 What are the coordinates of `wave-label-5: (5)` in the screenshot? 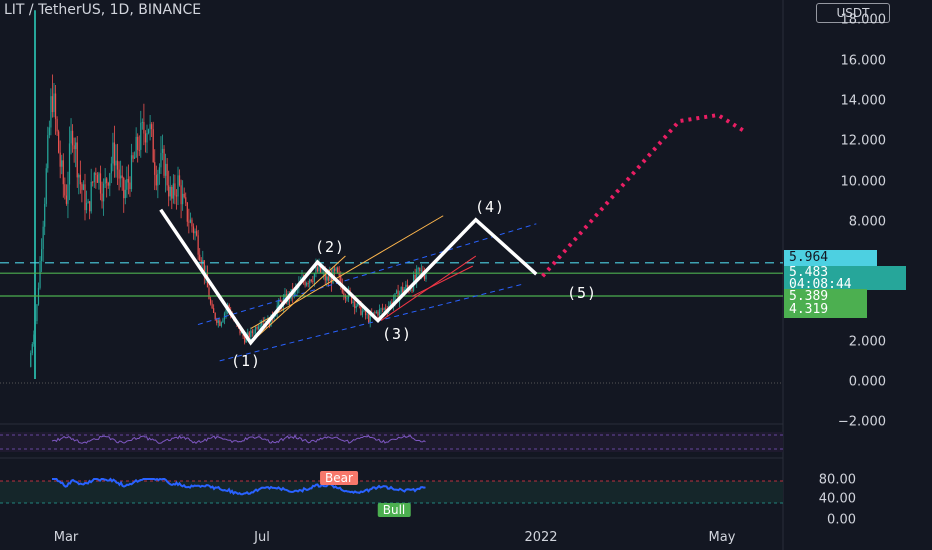 It's located at (582, 293).